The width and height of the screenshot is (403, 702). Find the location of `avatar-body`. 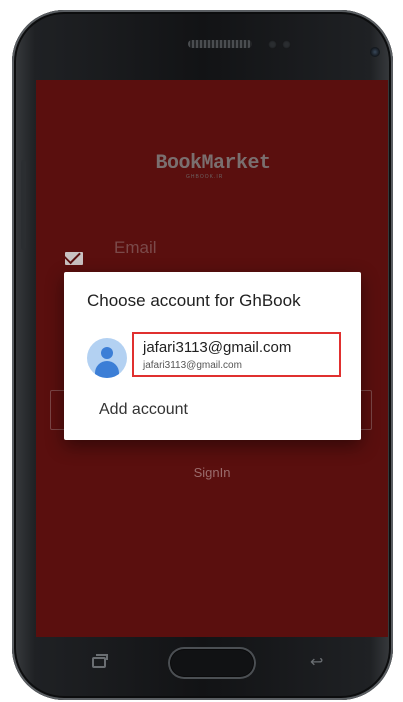

avatar-body is located at coordinates (107, 369).